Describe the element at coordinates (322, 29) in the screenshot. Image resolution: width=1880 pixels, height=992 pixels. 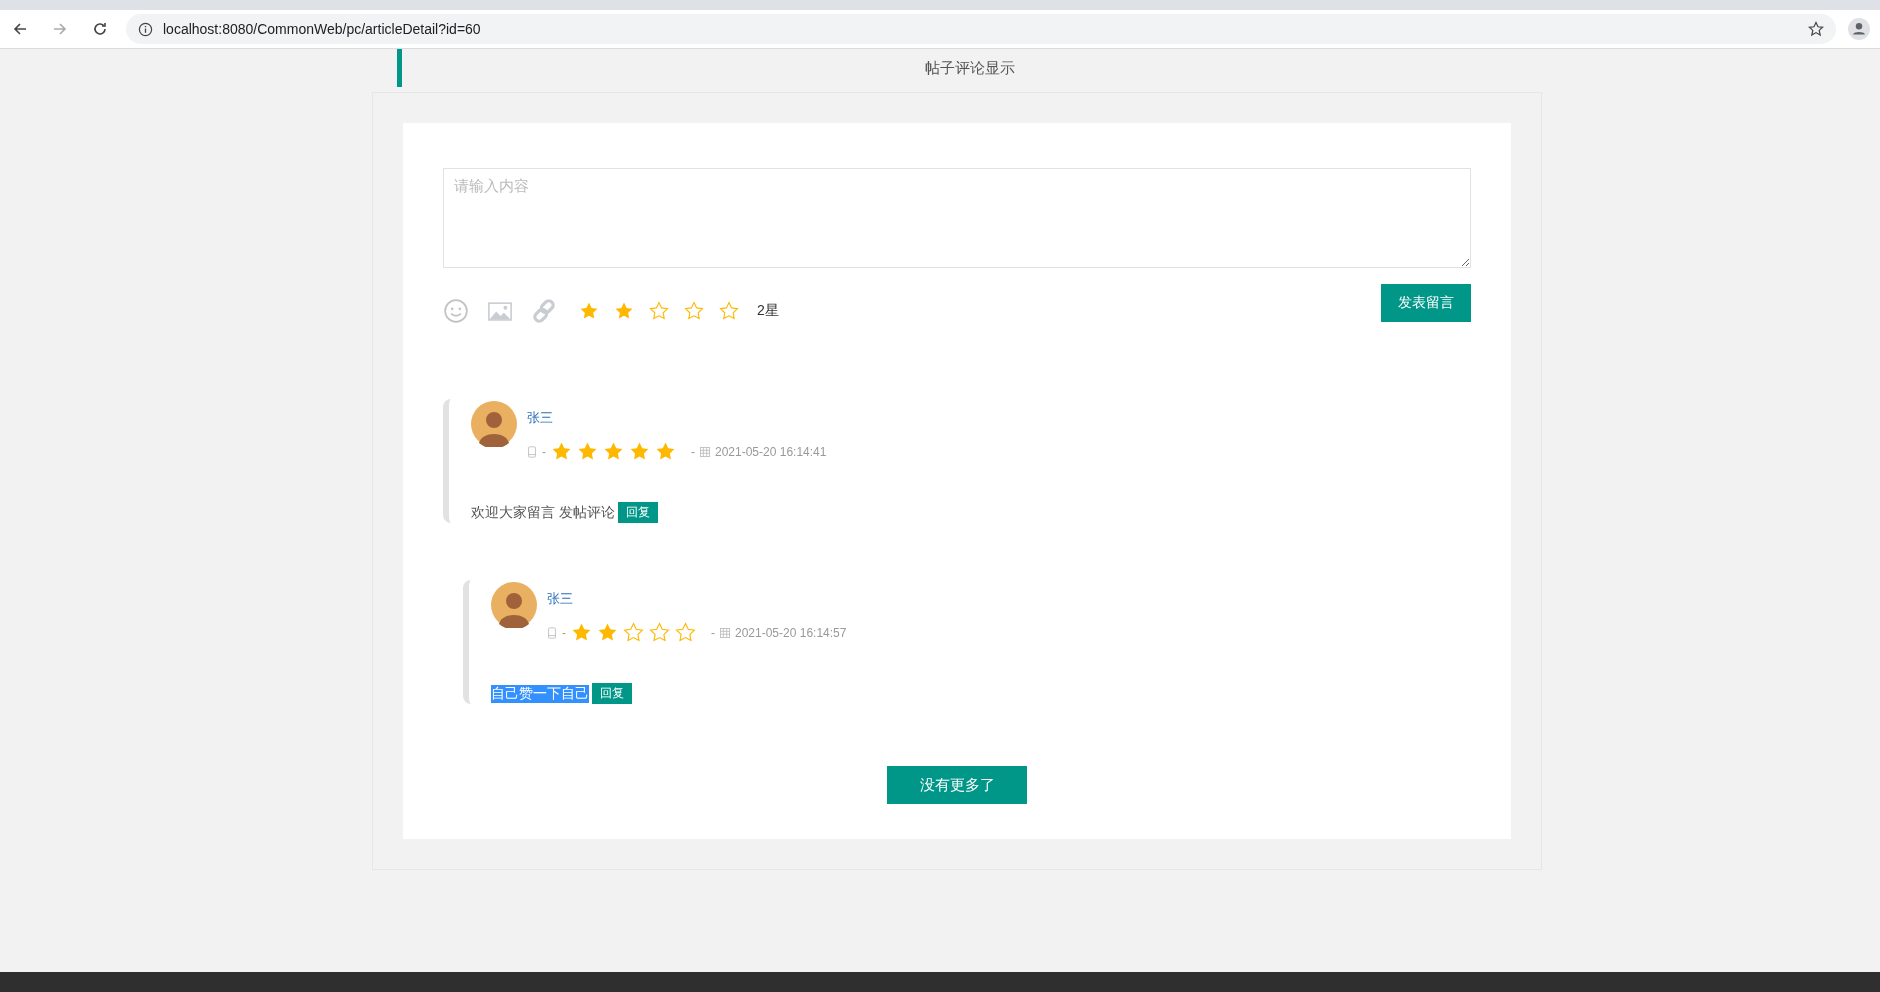
I see `url-text: localhost:8080/CommonWeb/pc/articleDetail?id=60` at that location.